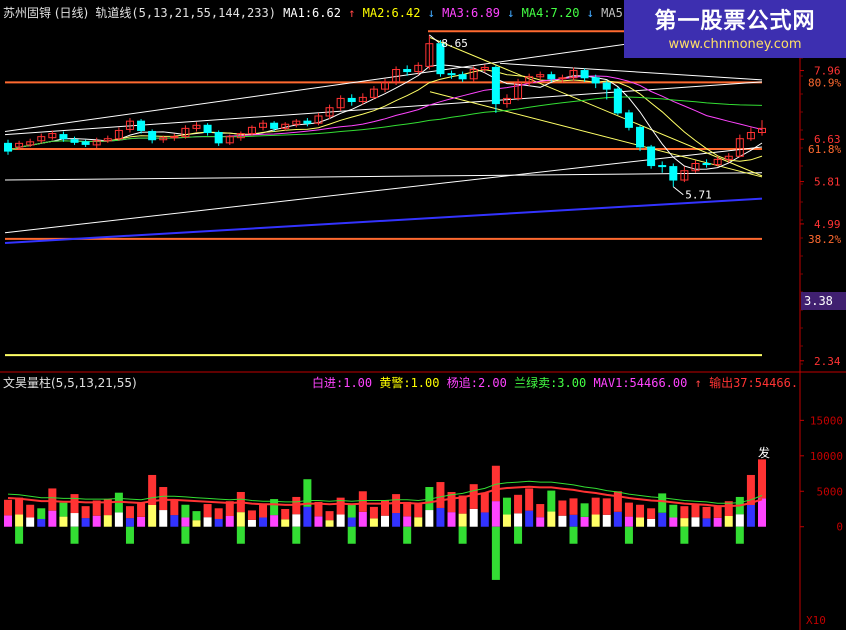 The image size is (846, 630). Describe the element at coordinates (383, 221) in the screenshot. I see `ma-long-line` at that location.